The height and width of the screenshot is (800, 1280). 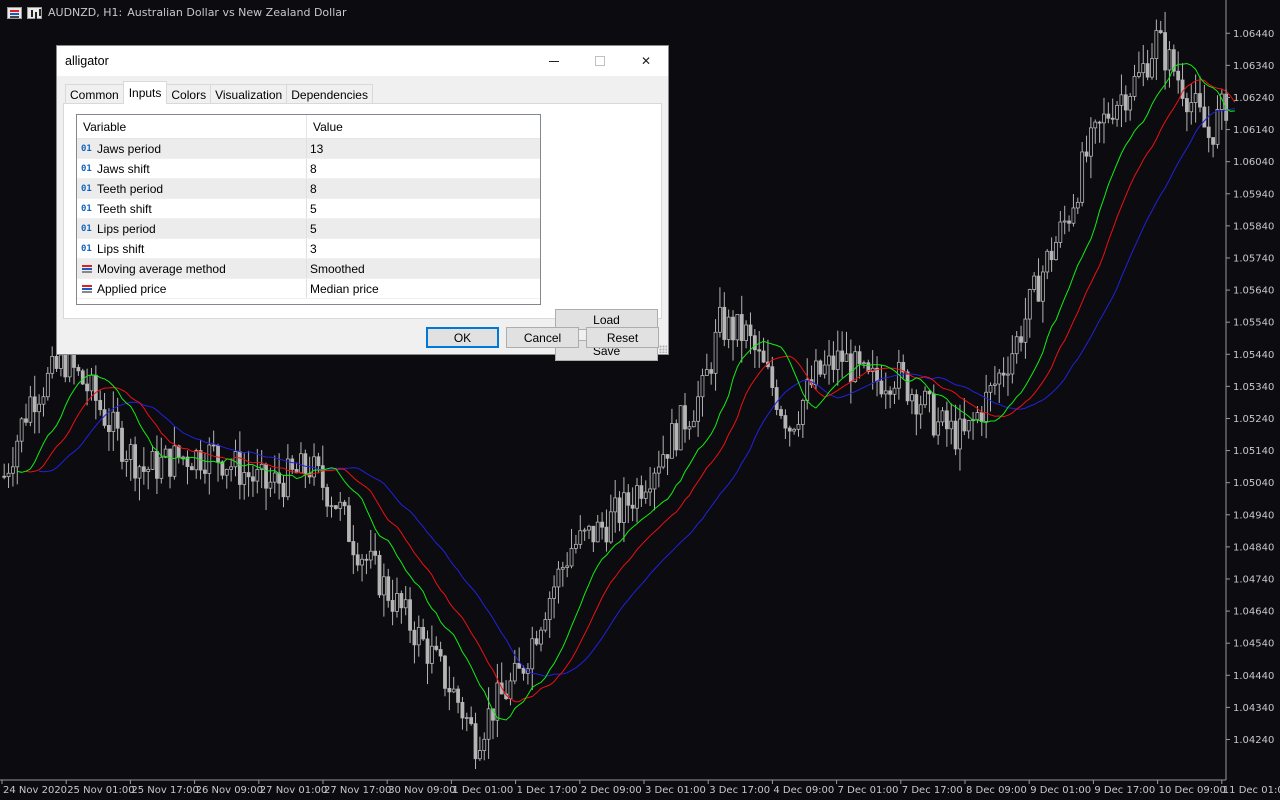 What do you see at coordinates (87, 269) in the screenshot?
I see `enum-type-icon` at bounding box center [87, 269].